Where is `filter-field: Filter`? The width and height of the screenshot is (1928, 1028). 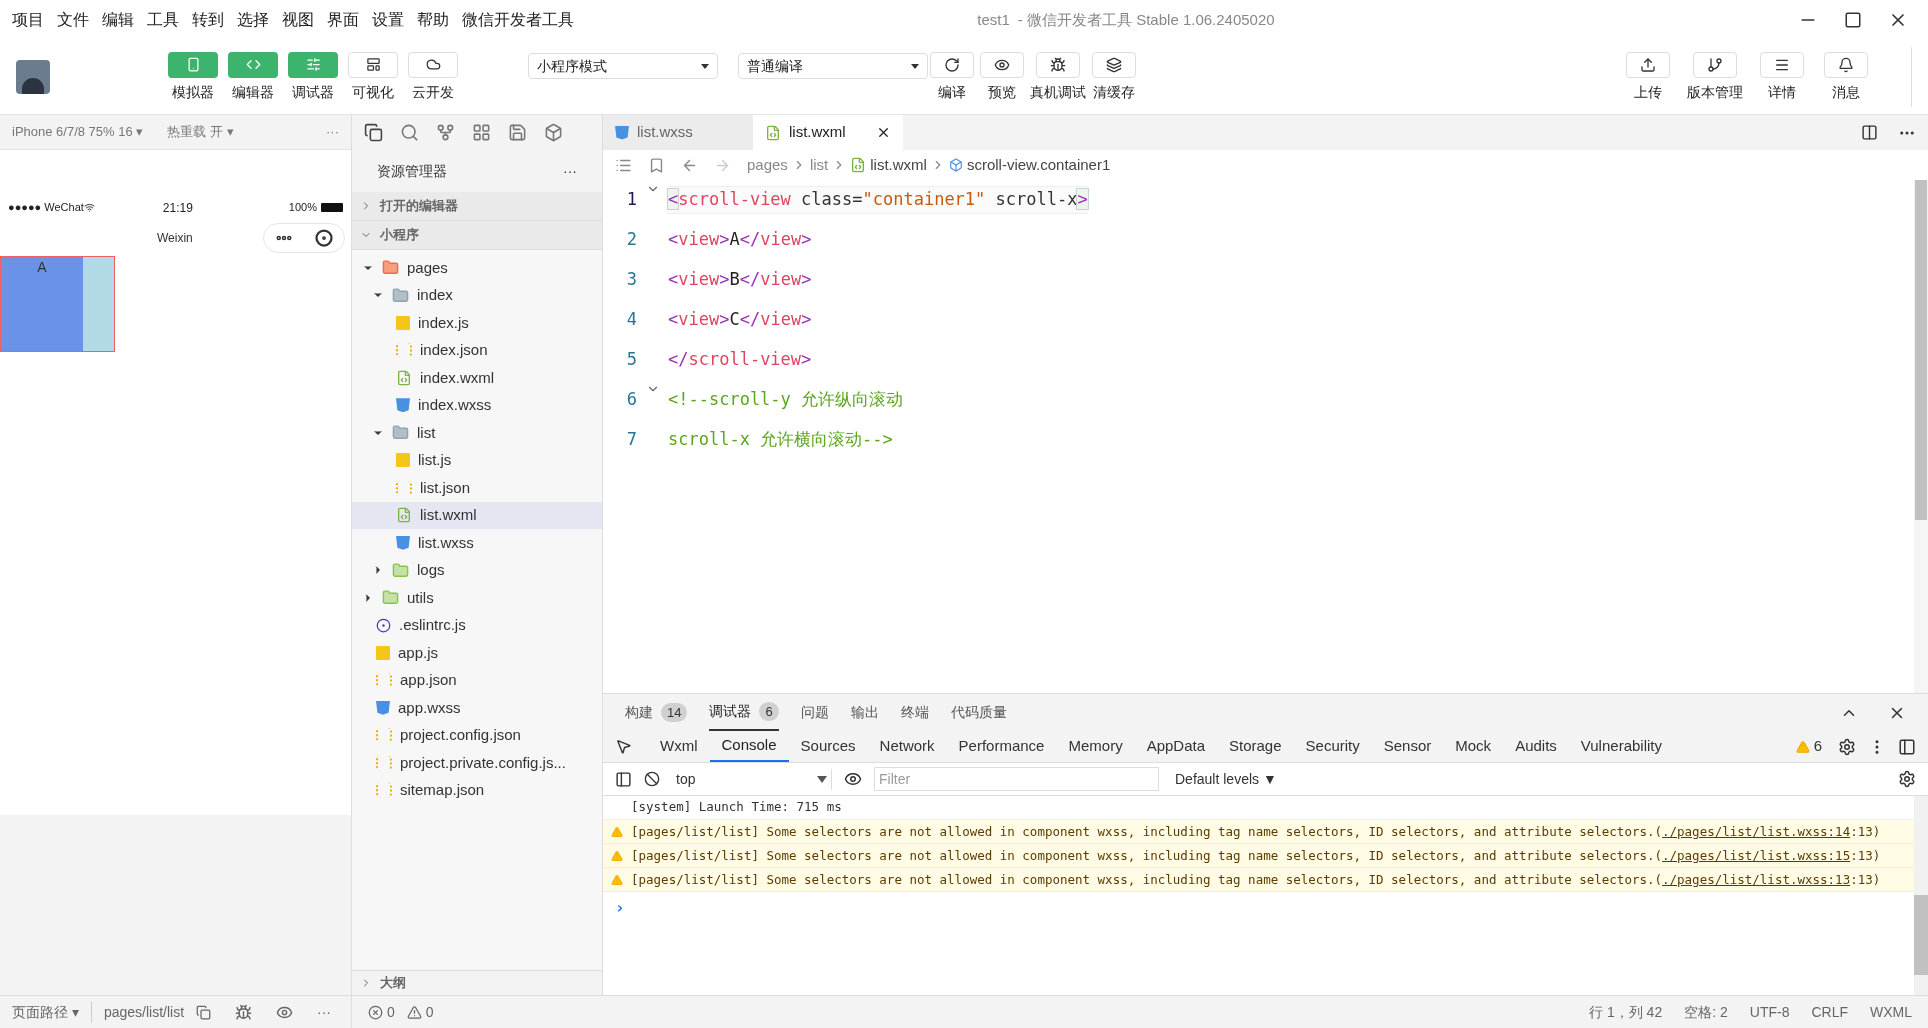
filter-field: Filter is located at coordinates (1016, 779).